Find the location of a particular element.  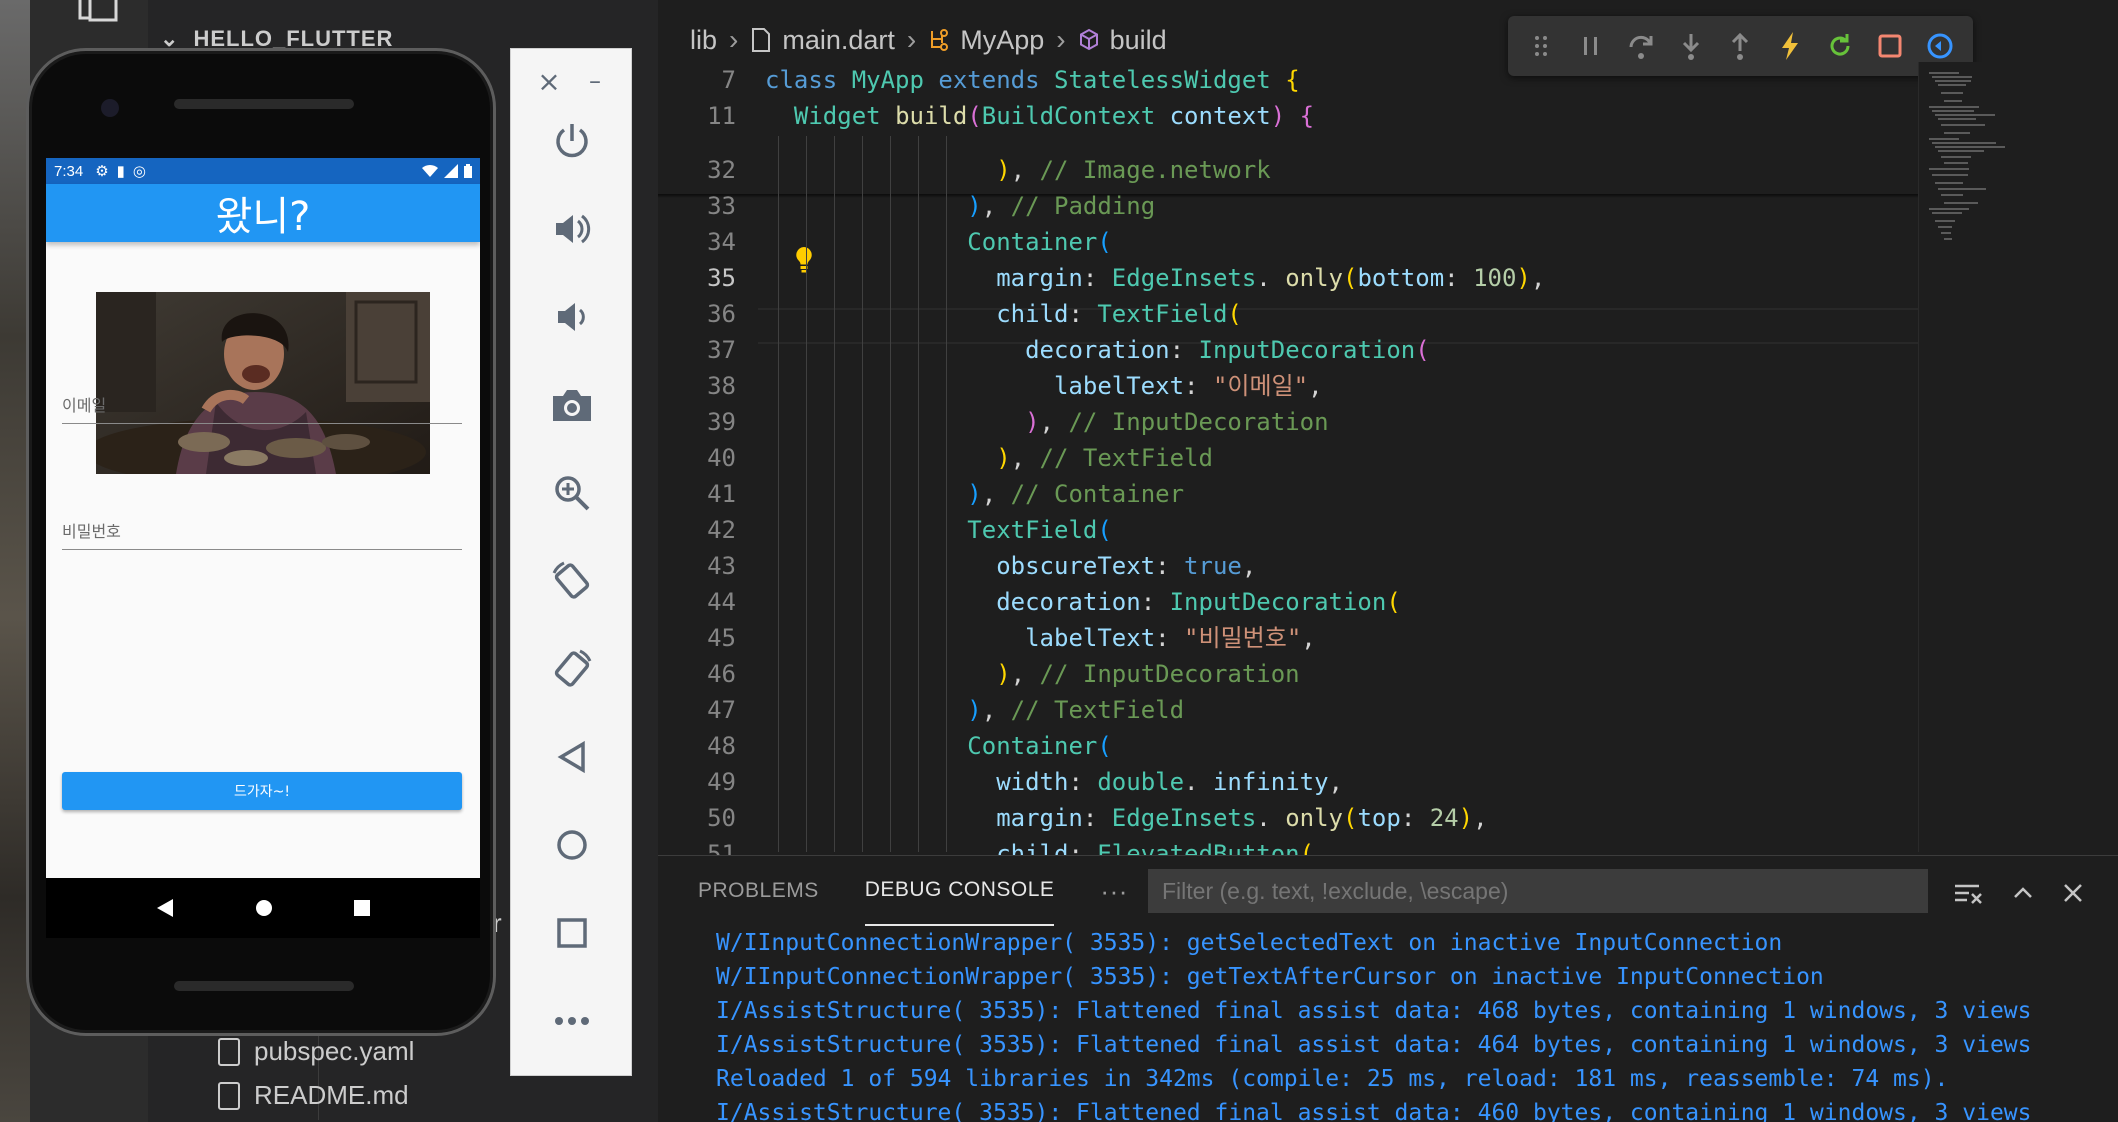

breadcrumb-method: build is located at coordinates (1122, 40).